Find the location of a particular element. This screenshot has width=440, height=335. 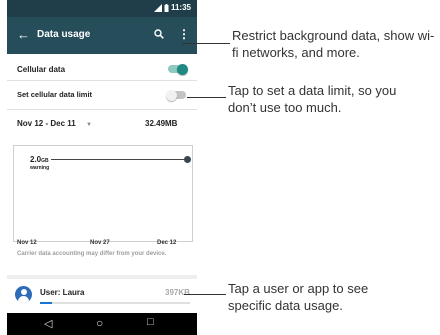

warning-label: warning is located at coordinates (40, 168).